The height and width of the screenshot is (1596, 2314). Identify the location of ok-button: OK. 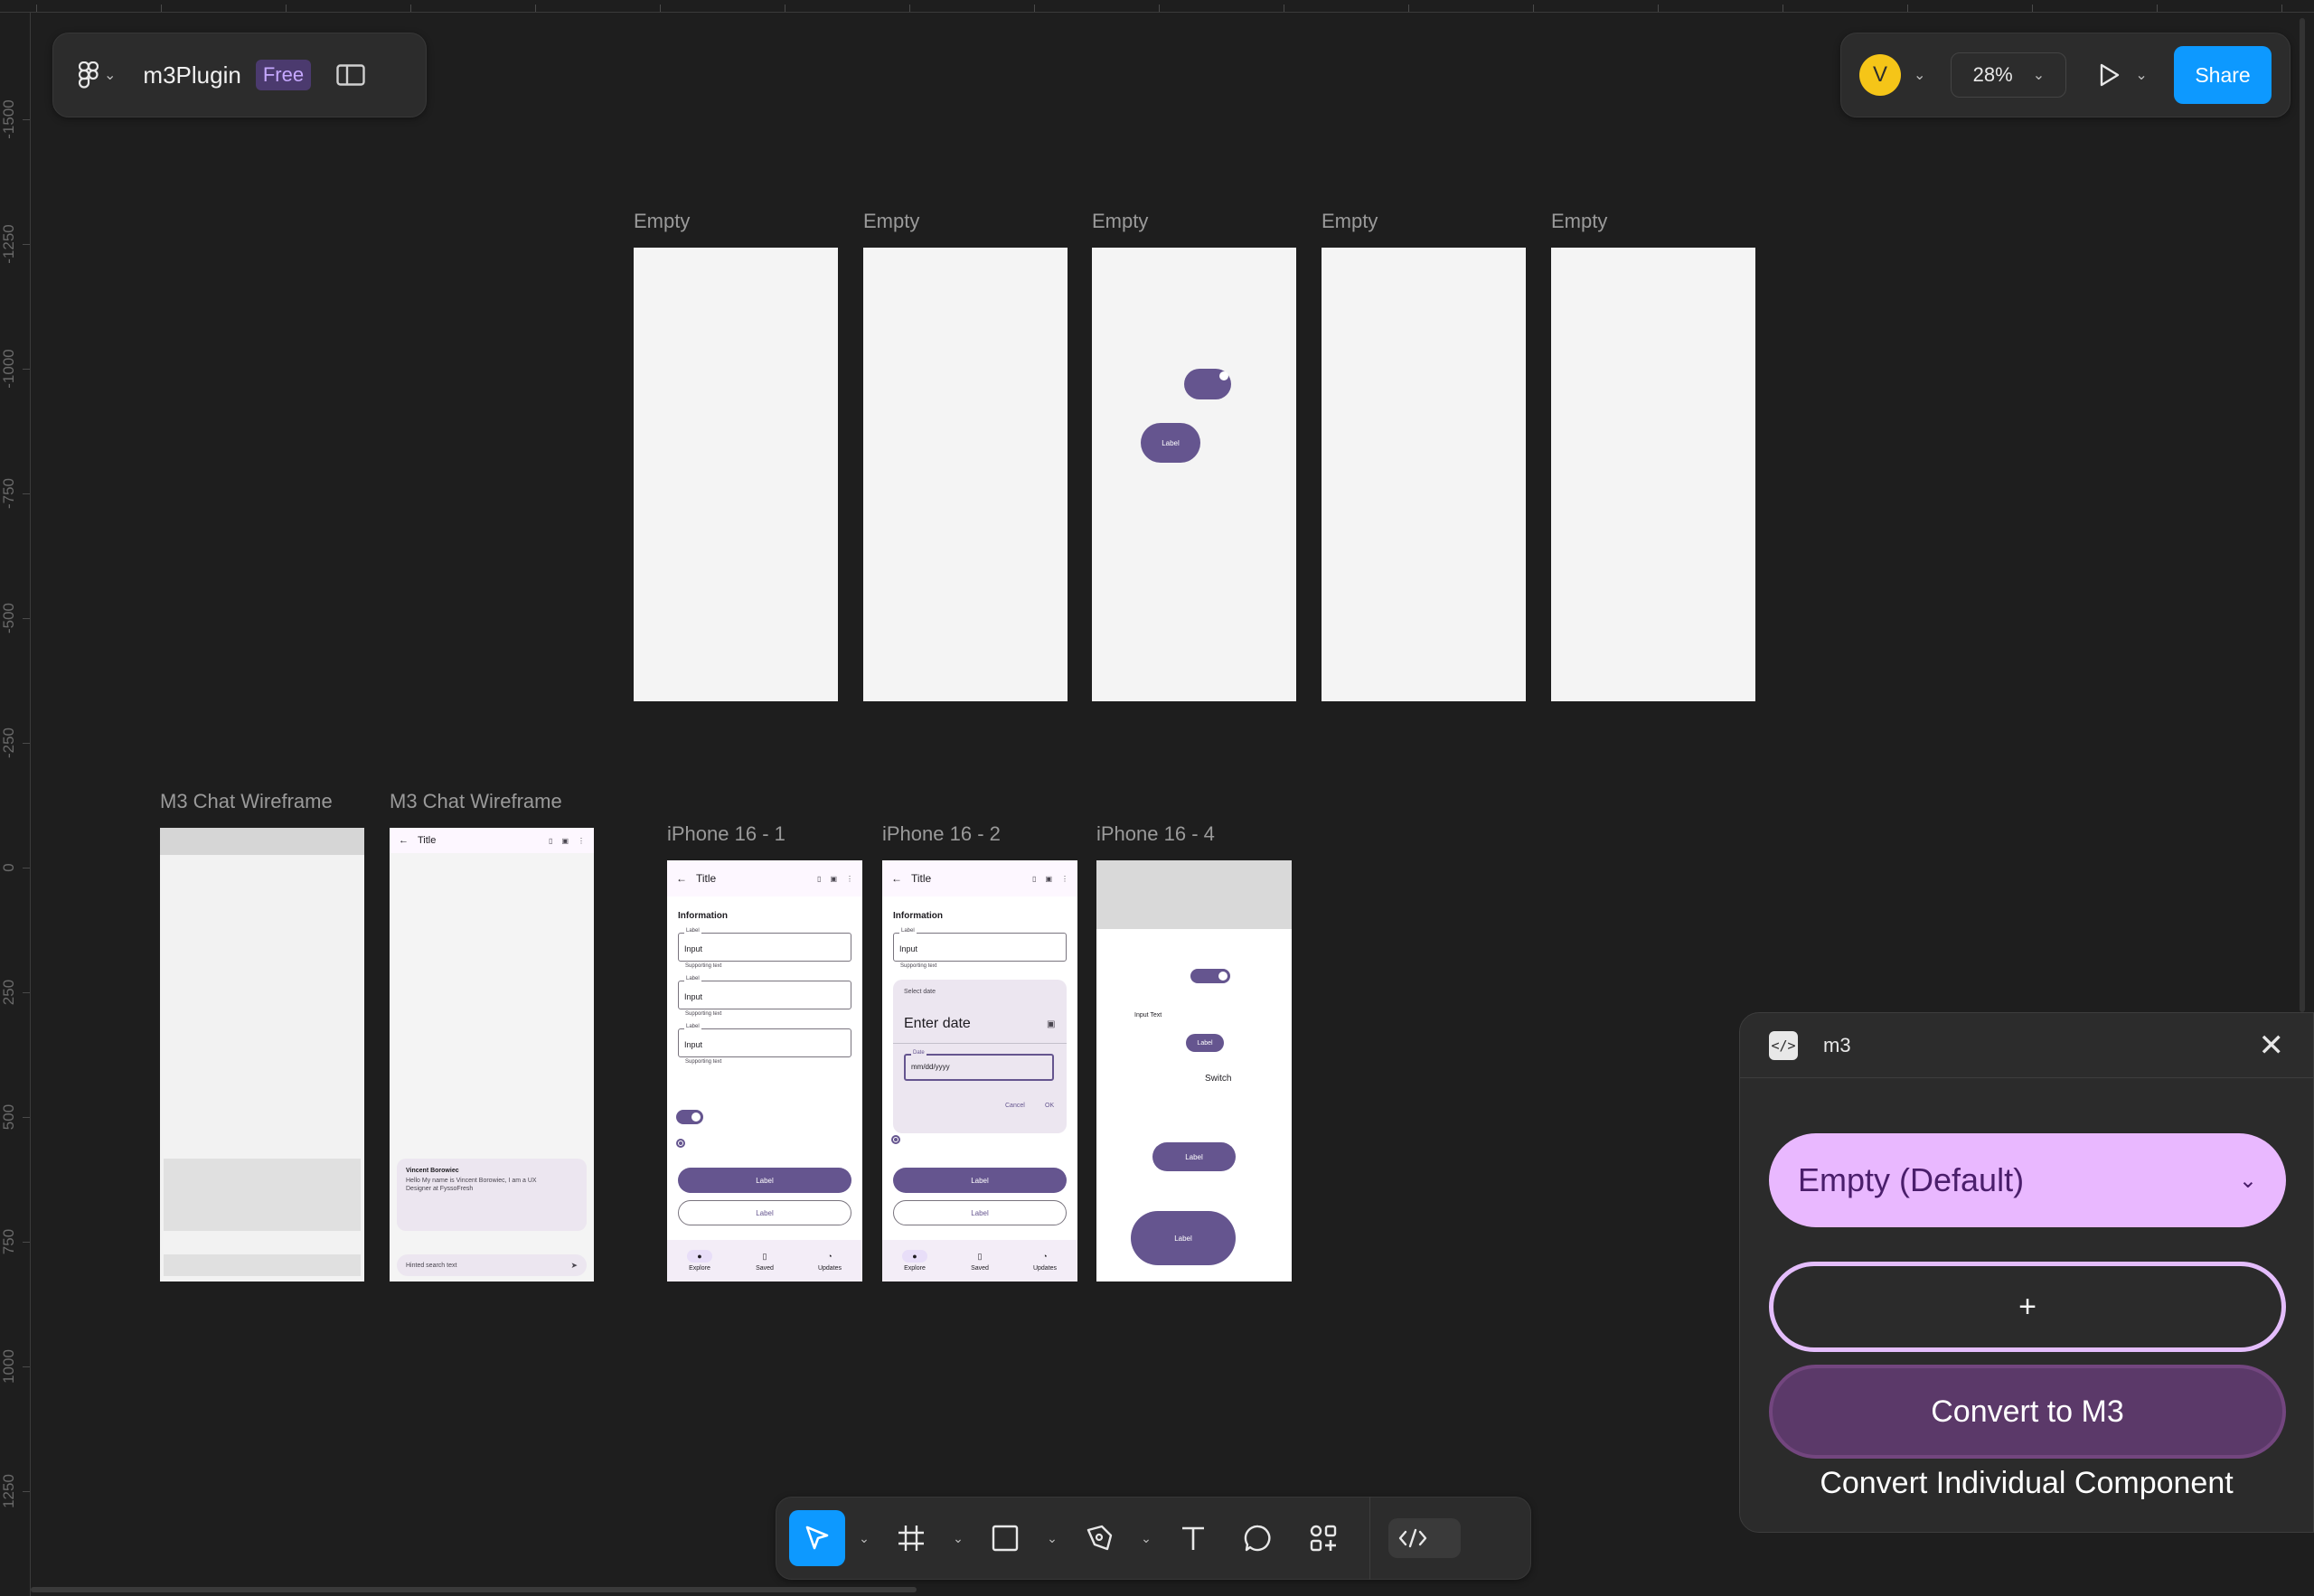
(1049, 1106).